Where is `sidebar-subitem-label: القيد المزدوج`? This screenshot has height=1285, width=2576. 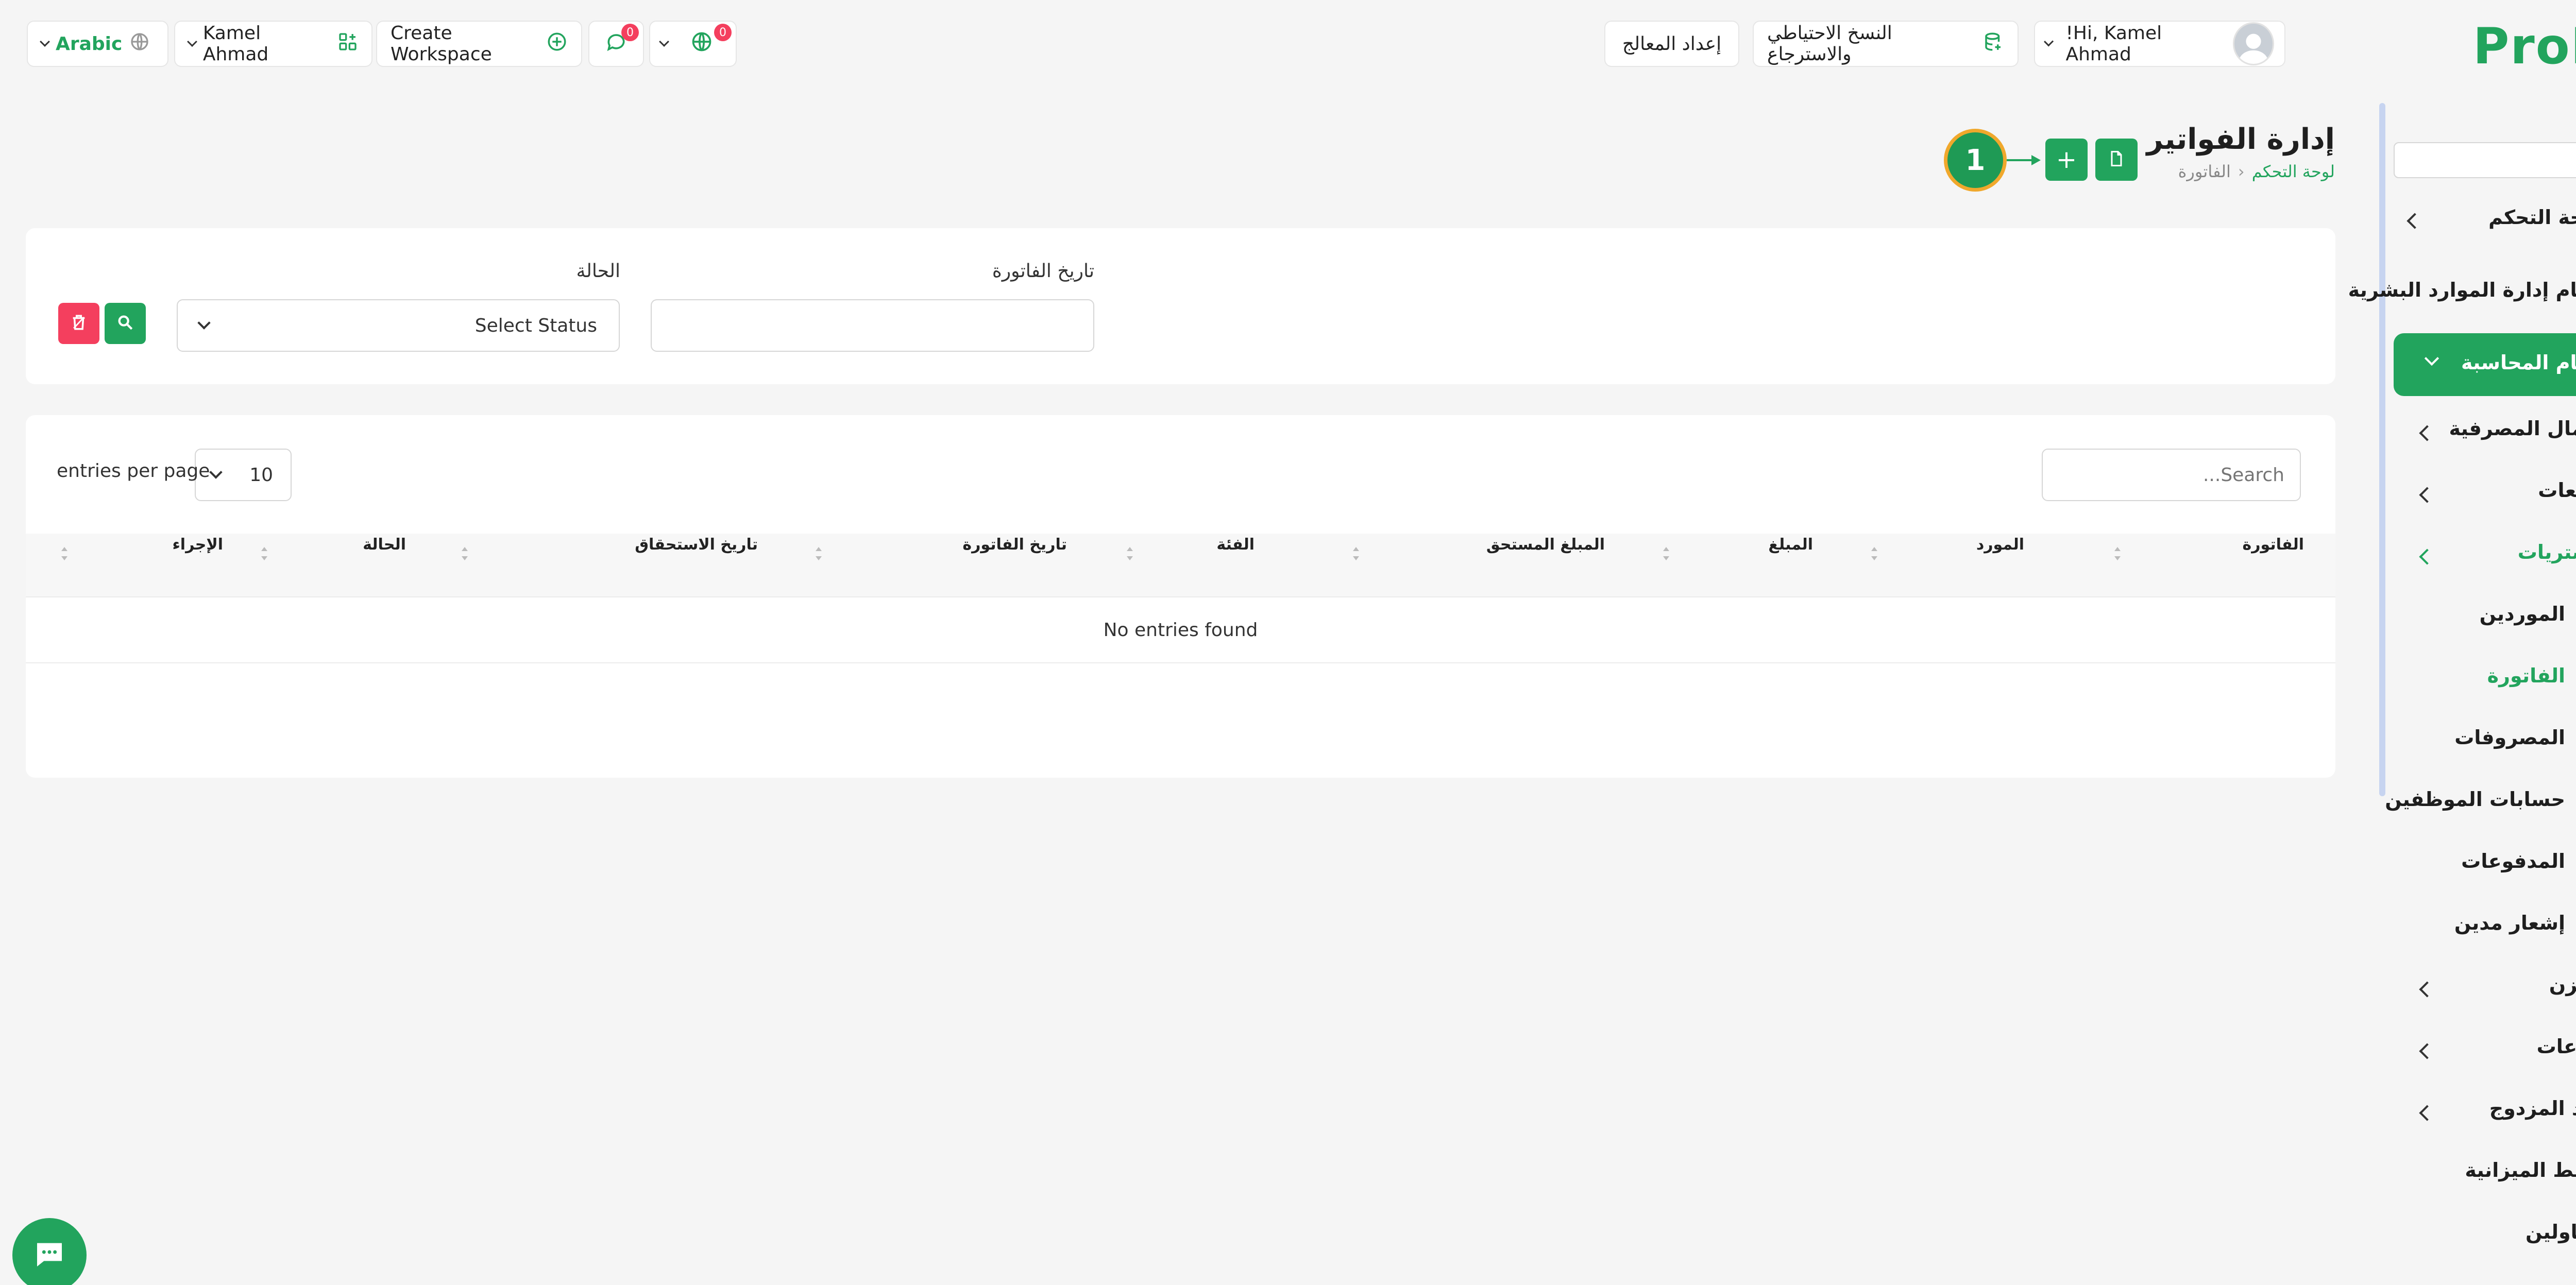
sidebar-subitem-label: القيد المزدوج is located at coordinates (2532, 1108).